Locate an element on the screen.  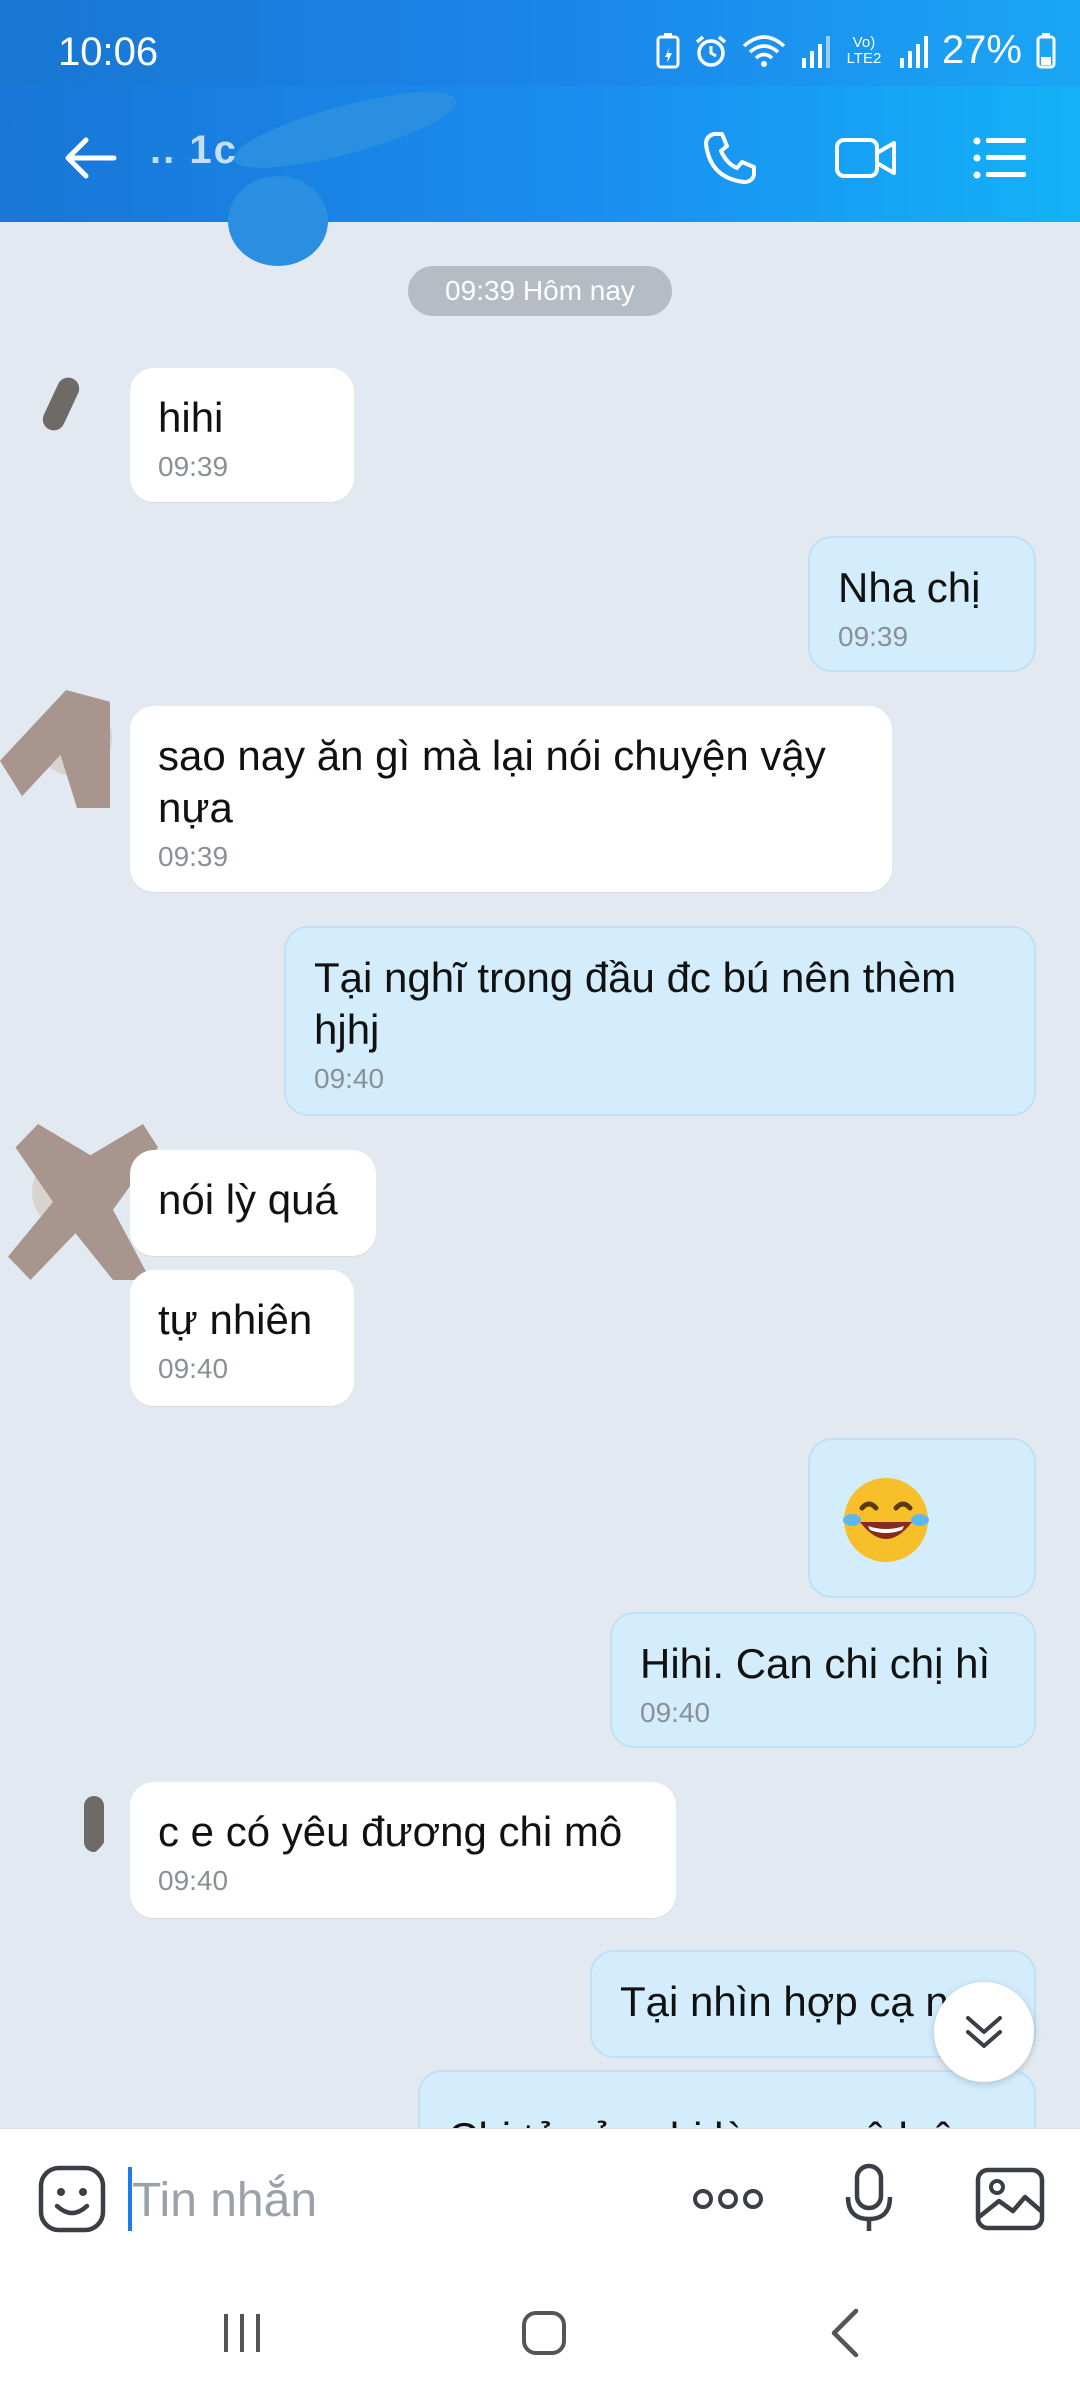
avatar-censor-mark is located at coordinates (55, 749).